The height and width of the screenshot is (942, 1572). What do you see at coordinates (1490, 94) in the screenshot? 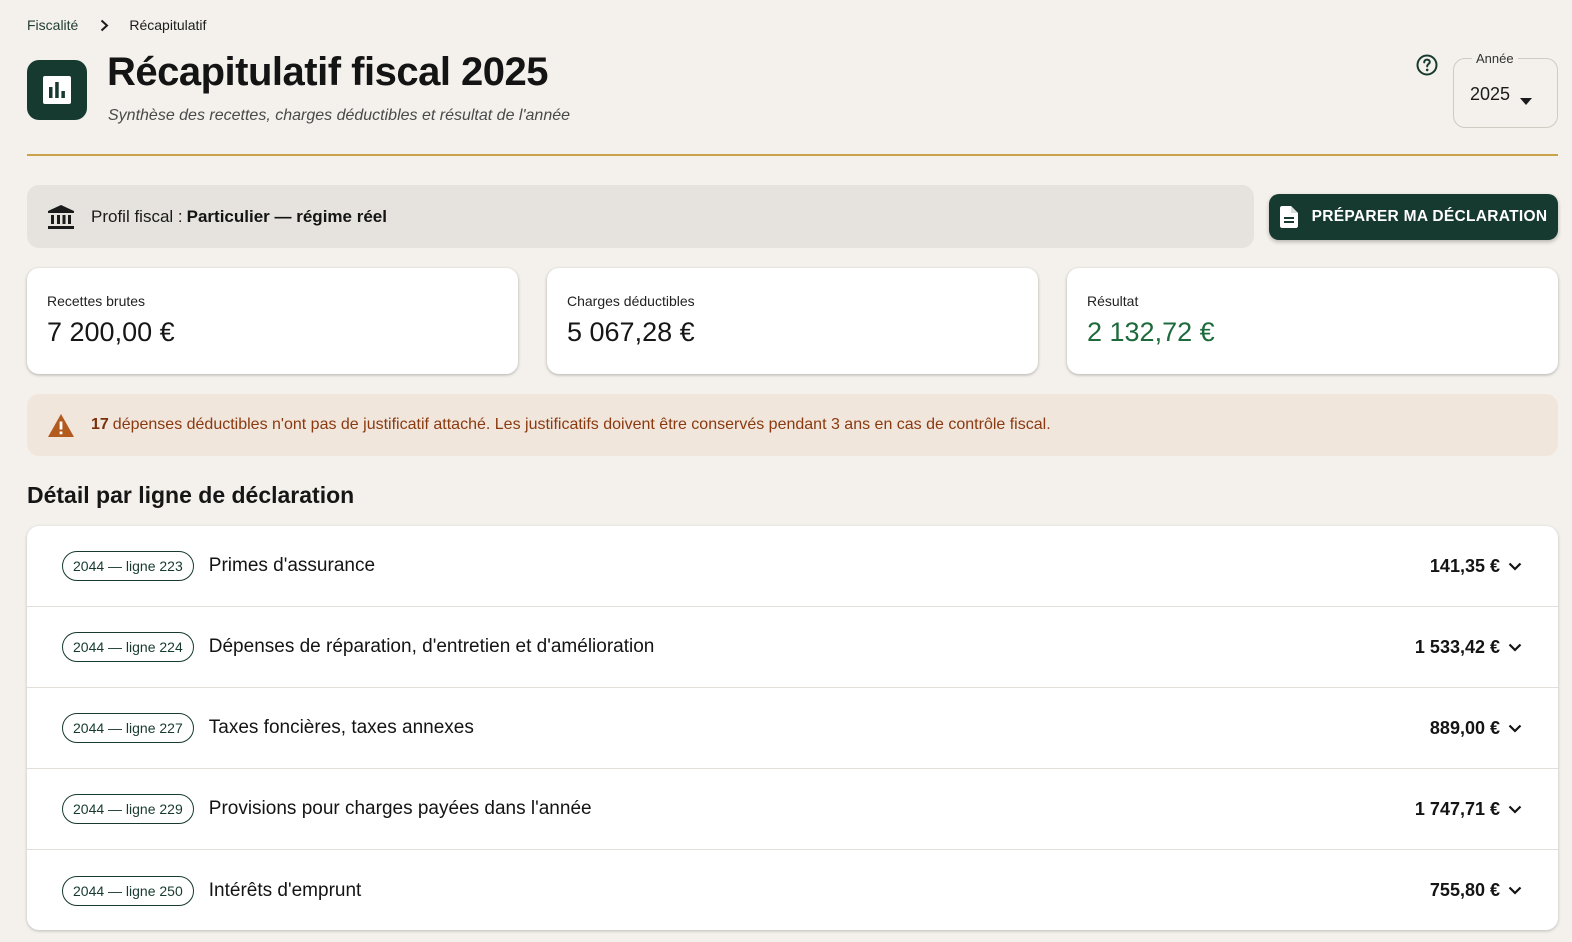
I see `year-select-value: 2025` at bounding box center [1490, 94].